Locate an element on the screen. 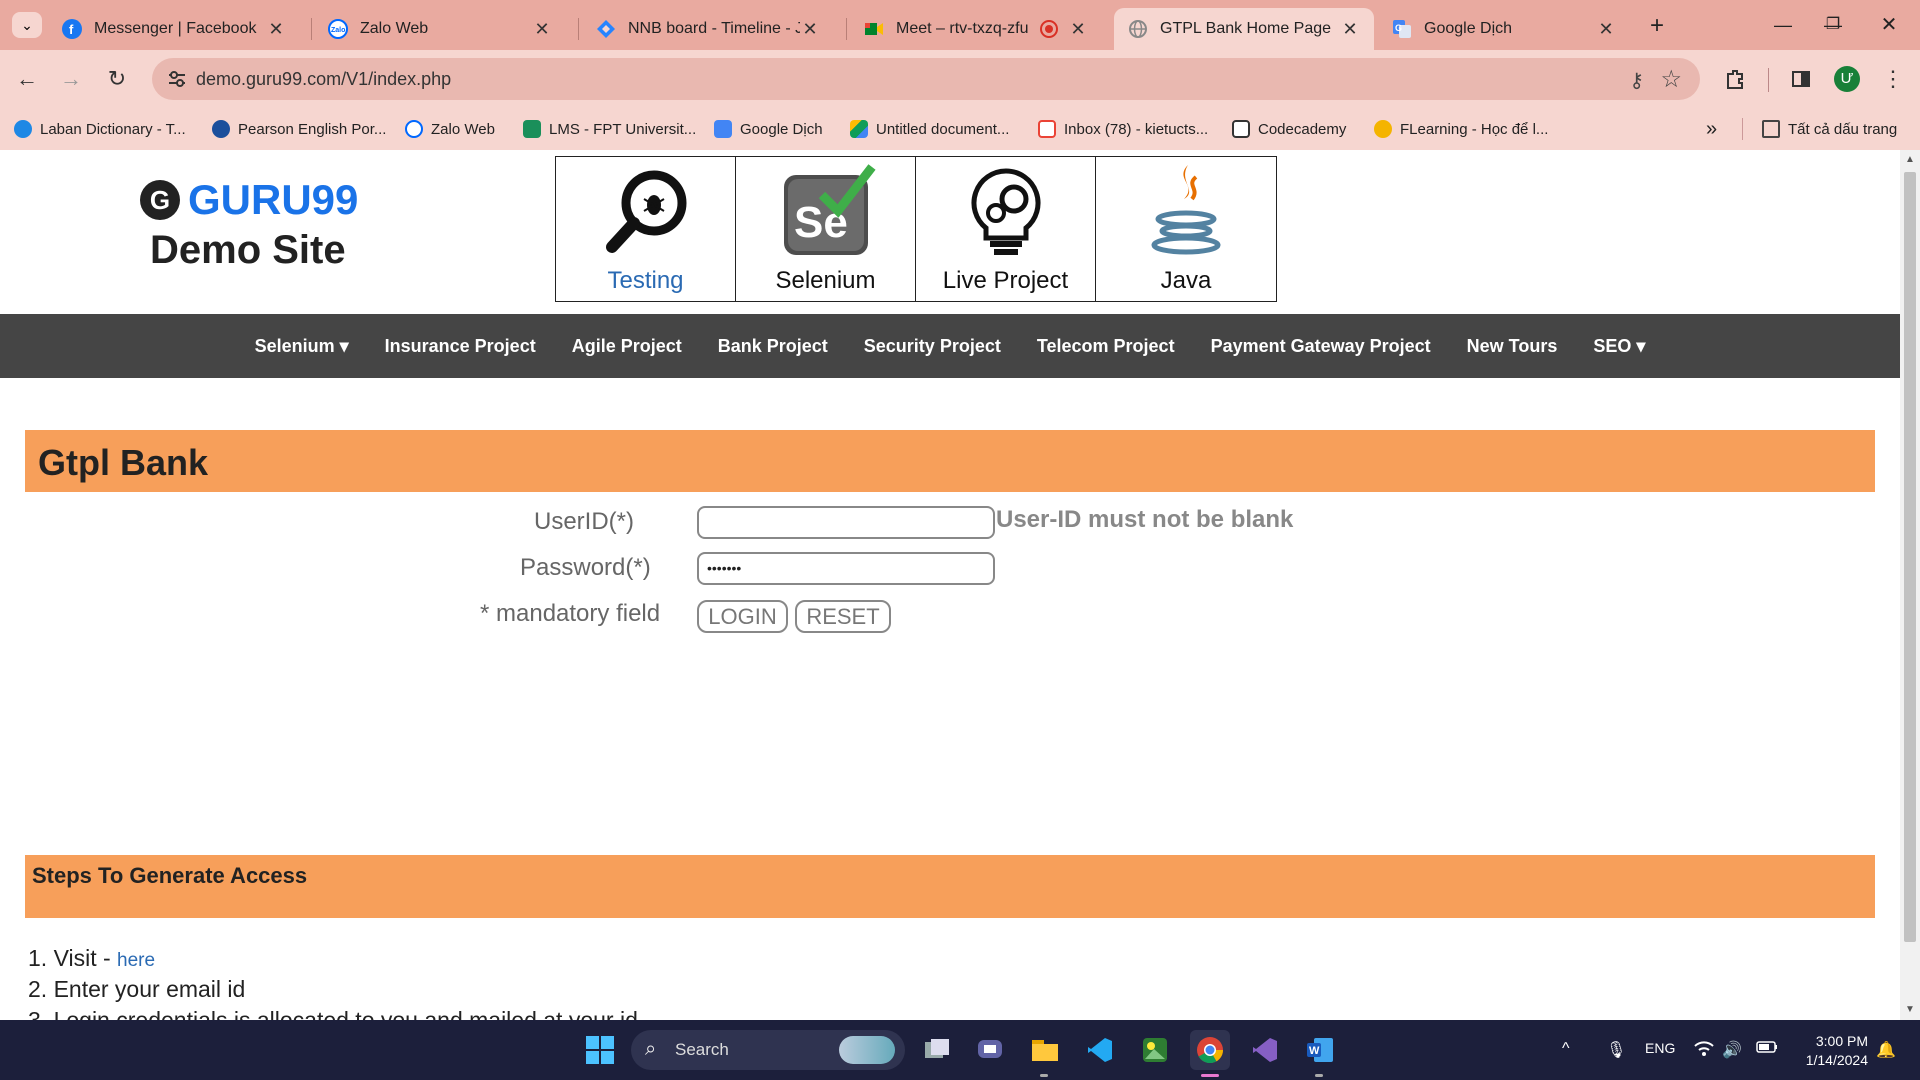 The height and width of the screenshot is (1080, 1920). tab-messenger: f Messenger | Facebook ✕ is located at coordinates (174, 29).